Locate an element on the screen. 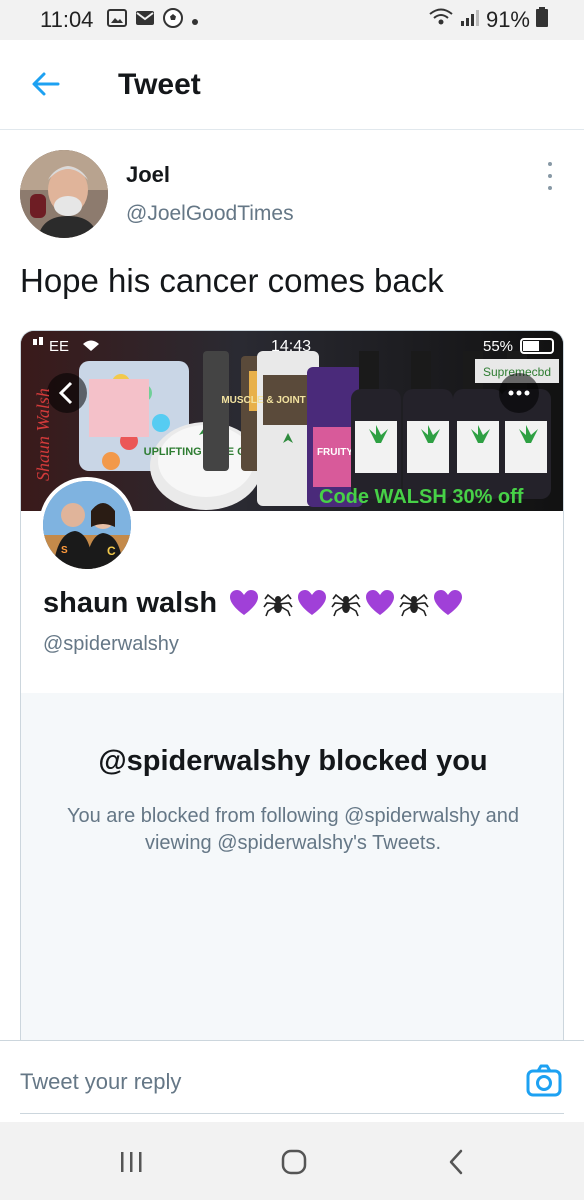  profile-name-emoji is located at coordinates (346, 604).